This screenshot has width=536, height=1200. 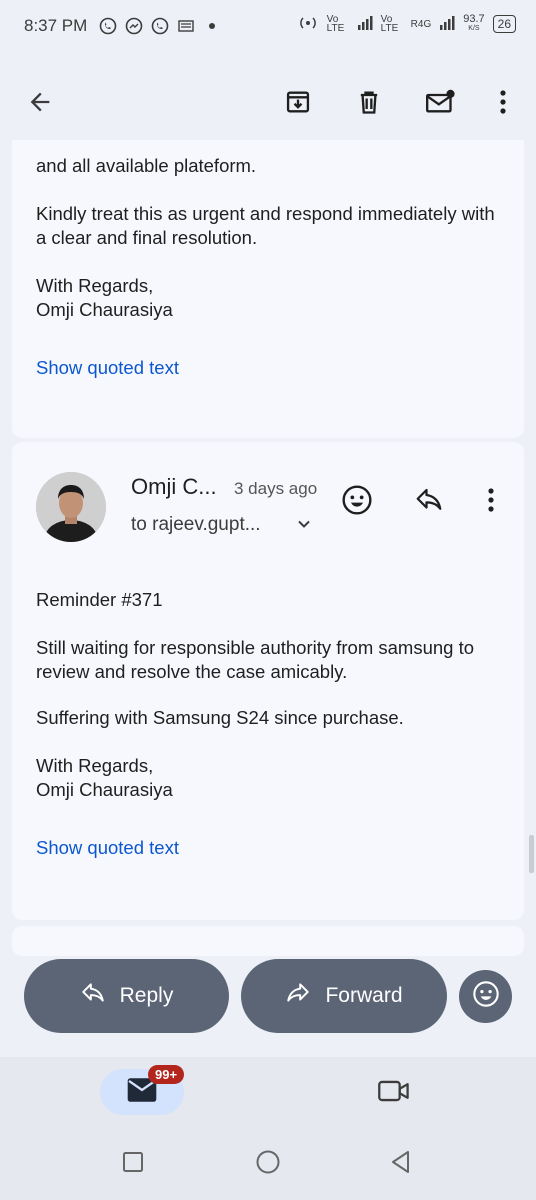 I want to click on forward-label: Forward, so click(x=364, y=995).